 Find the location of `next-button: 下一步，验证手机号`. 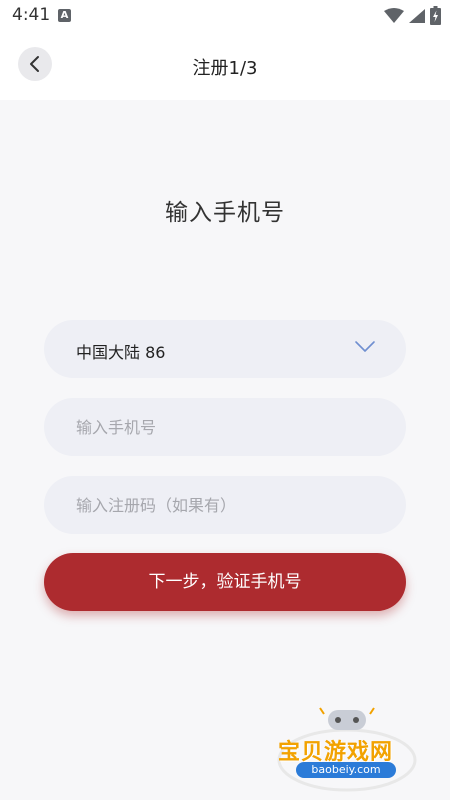

next-button: 下一步，验证手机号 is located at coordinates (225, 582).